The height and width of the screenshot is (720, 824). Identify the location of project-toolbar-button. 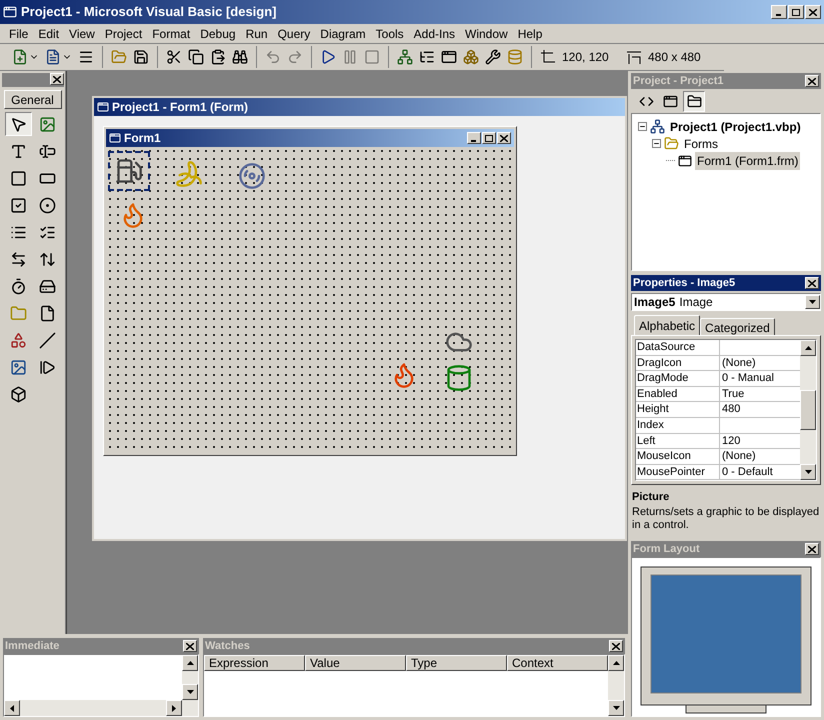
(694, 101).